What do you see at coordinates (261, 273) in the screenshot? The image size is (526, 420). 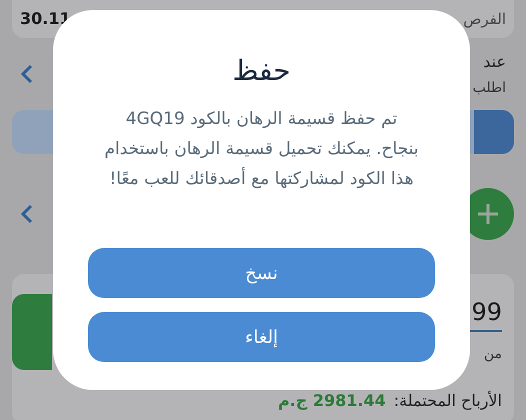 I see `dialog-button: نسخ` at bounding box center [261, 273].